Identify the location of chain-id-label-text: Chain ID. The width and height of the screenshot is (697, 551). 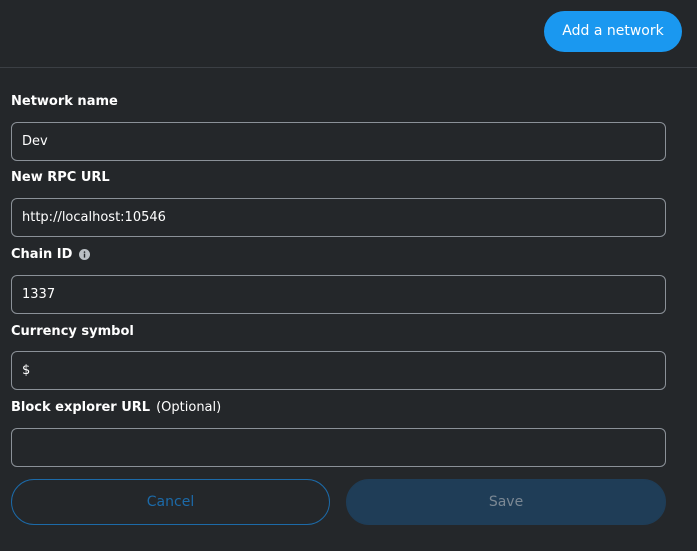
(42, 254).